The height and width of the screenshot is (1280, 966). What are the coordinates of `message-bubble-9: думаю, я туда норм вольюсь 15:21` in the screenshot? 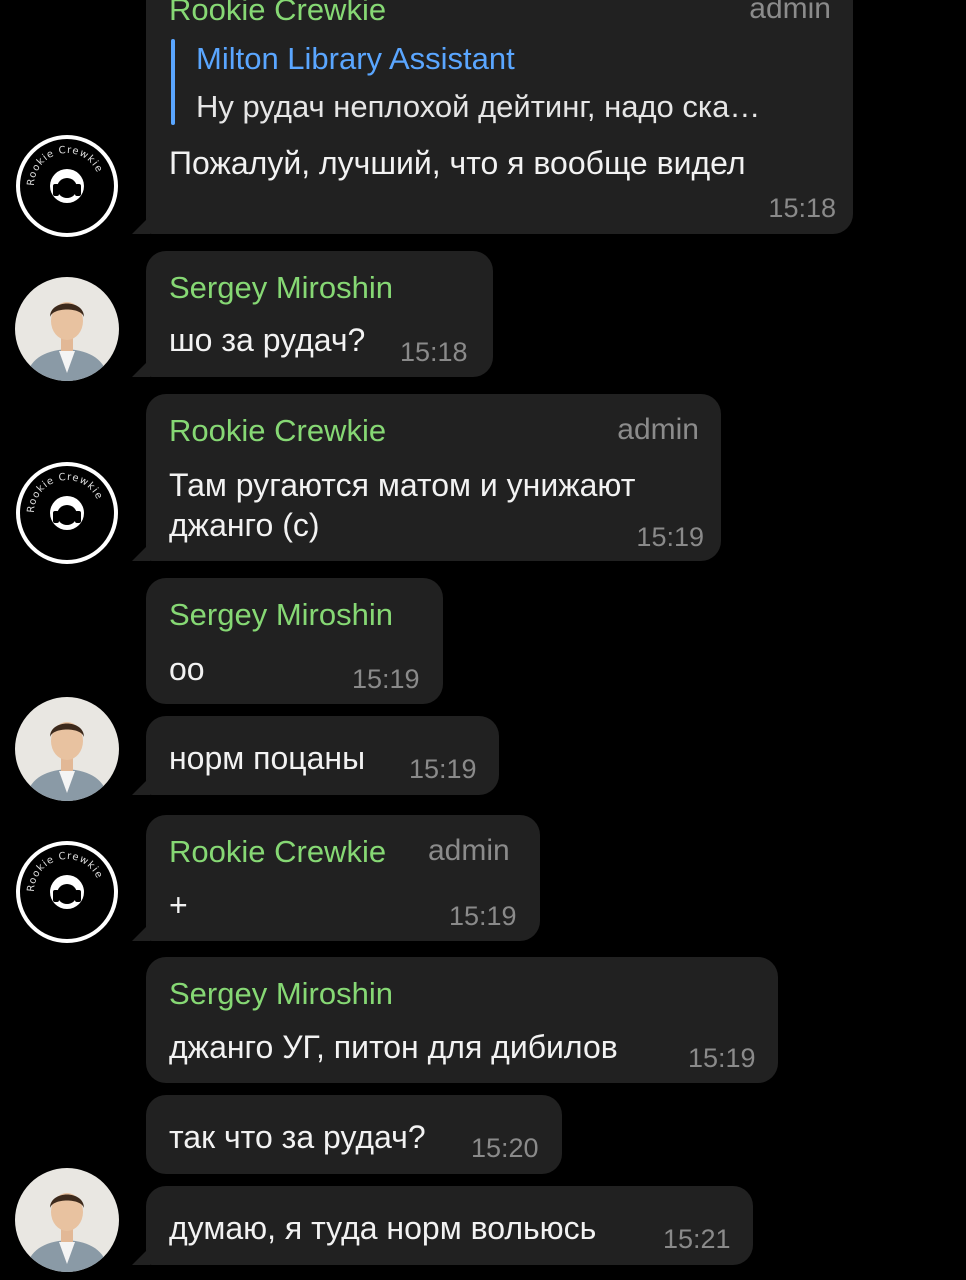 It's located at (449, 1225).